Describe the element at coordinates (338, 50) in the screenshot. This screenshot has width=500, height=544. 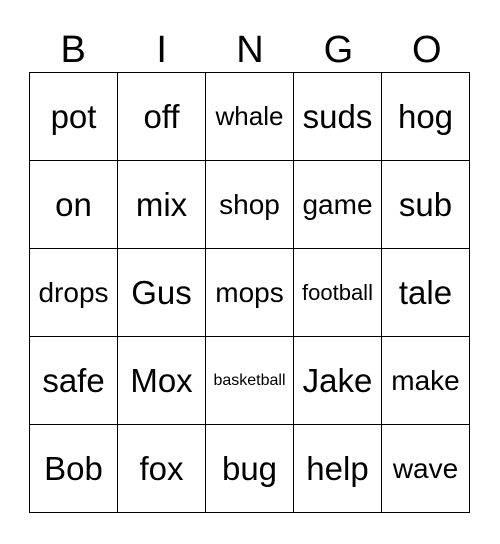
I see `header-letter-g: G` at that location.